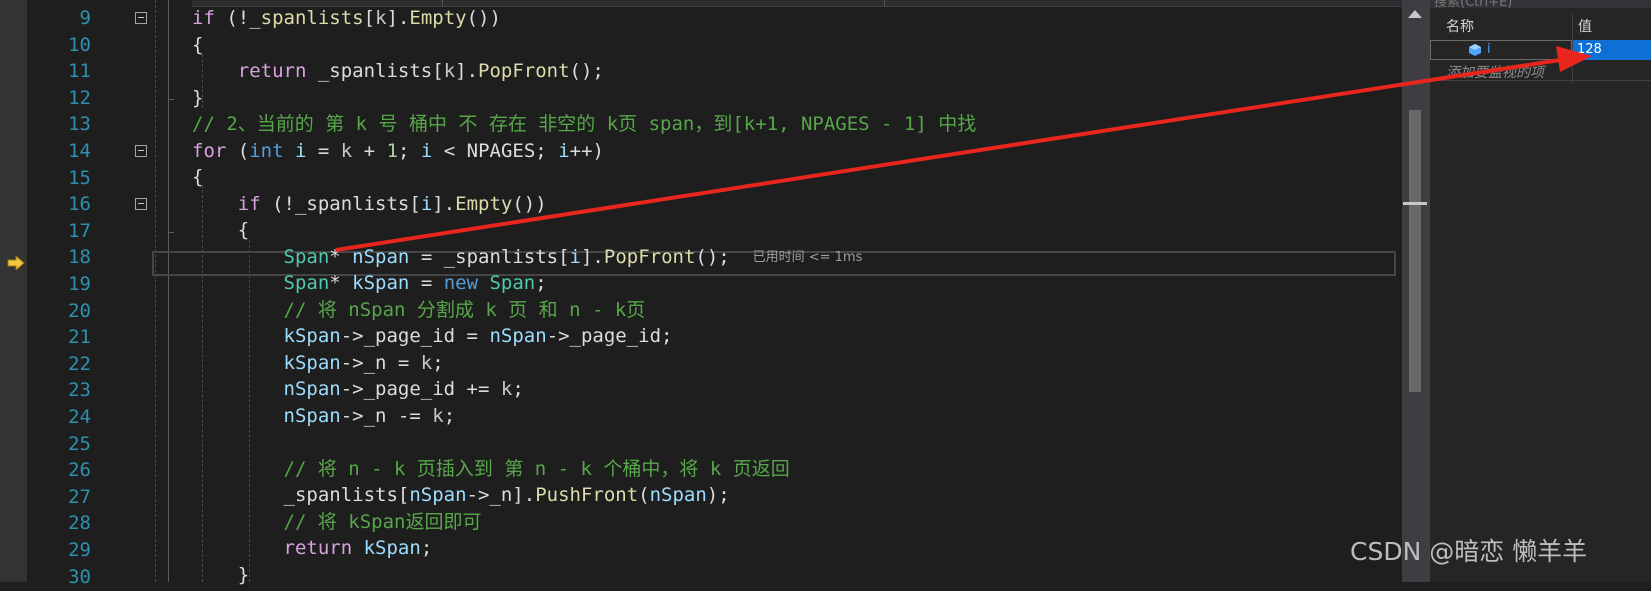  I want to click on code-line-11: return _spanlists[k].PopFront();, so click(420, 71).